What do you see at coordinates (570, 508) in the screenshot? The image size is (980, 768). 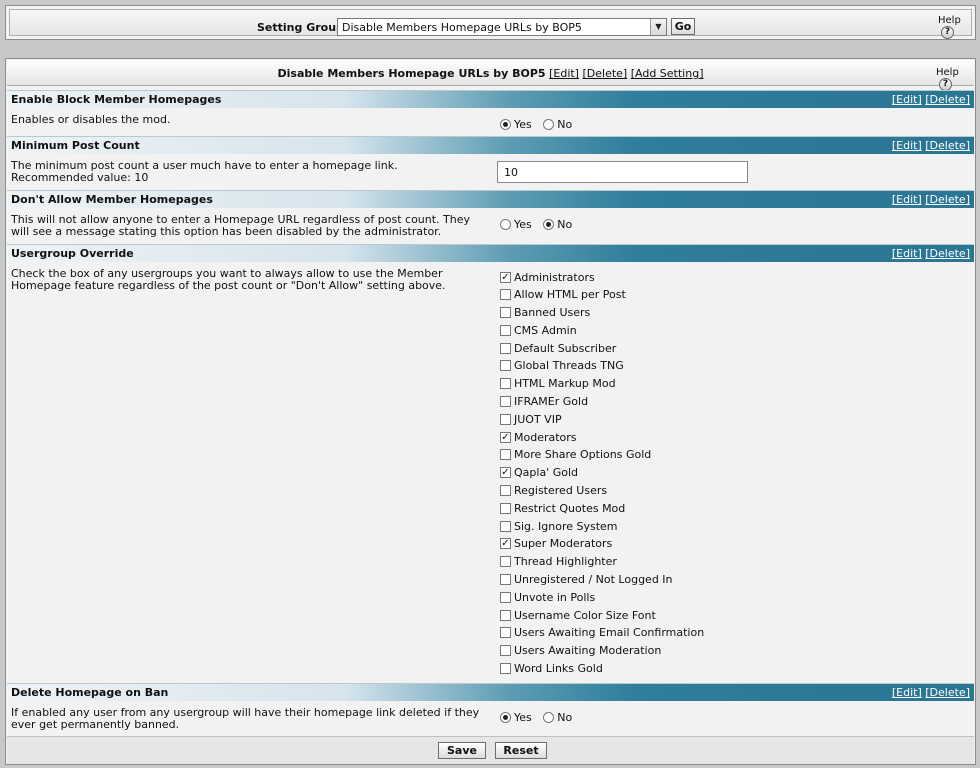 I see `usergroup-label: Restrict Quotes Mod` at bounding box center [570, 508].